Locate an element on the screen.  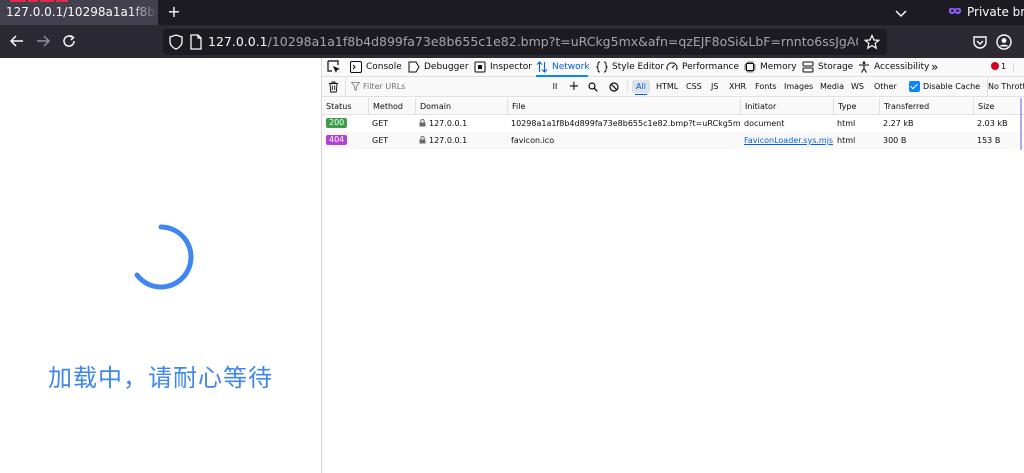
file-cell: favicon.ico is located at coordinates (533, 140).